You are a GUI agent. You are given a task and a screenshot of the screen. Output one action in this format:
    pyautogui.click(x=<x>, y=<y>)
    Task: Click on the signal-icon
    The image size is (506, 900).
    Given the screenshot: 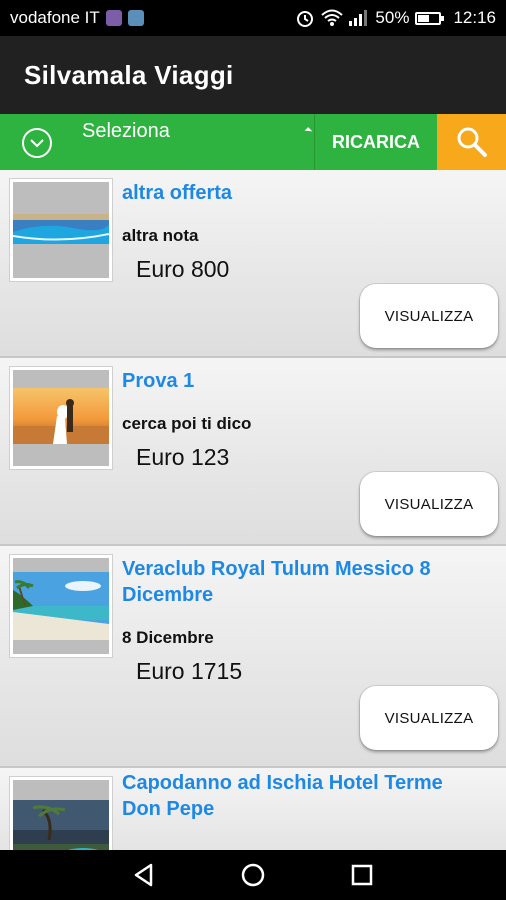 What is the action you would take?
    pyautogui.click(x=358, y=18)
    